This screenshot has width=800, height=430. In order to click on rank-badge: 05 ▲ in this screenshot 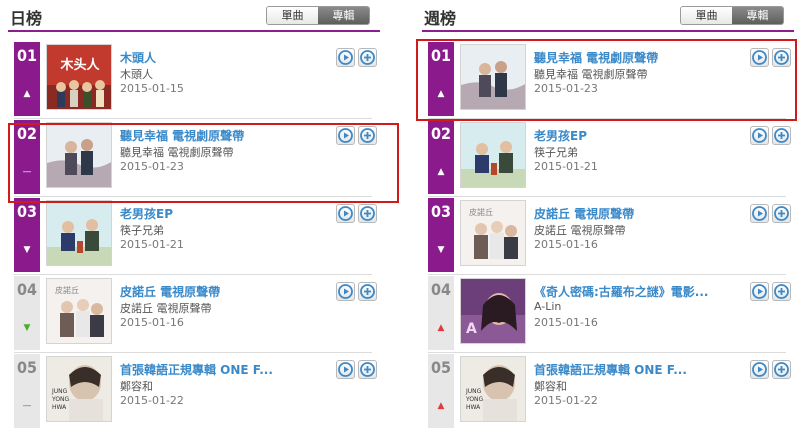, I will do `click(441, 391)`.